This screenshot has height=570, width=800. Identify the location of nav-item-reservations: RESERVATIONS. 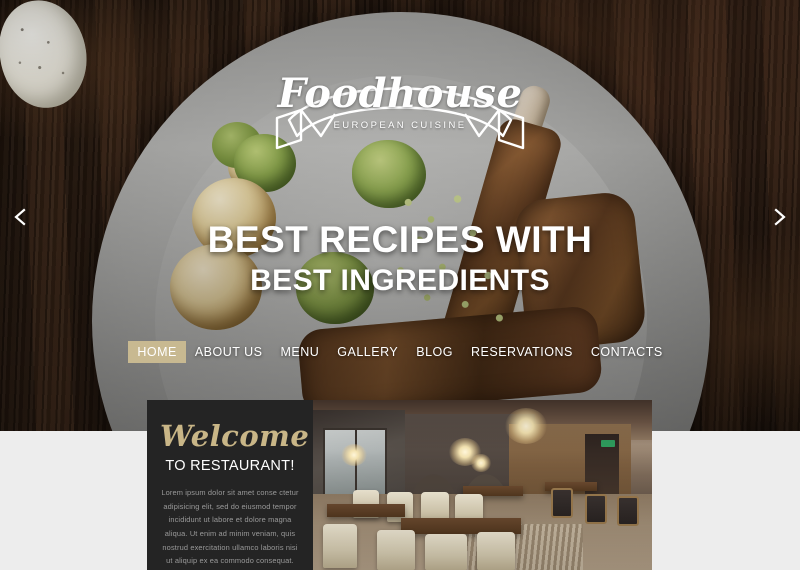
(522, 352).